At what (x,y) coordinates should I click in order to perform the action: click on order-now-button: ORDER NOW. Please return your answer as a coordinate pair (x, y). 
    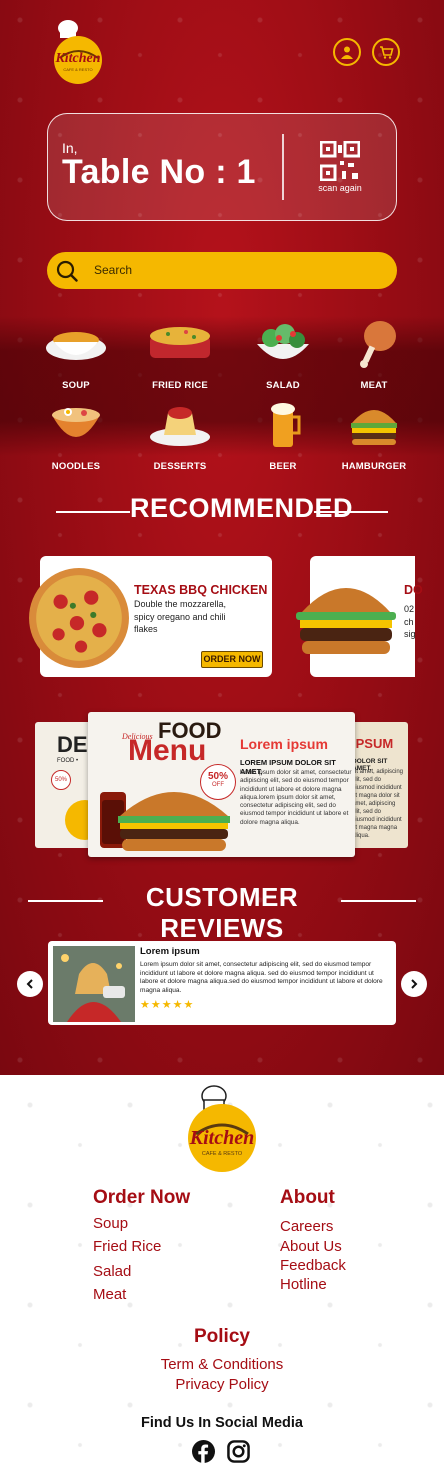
    Looking at the image, I should click on (232, 659).